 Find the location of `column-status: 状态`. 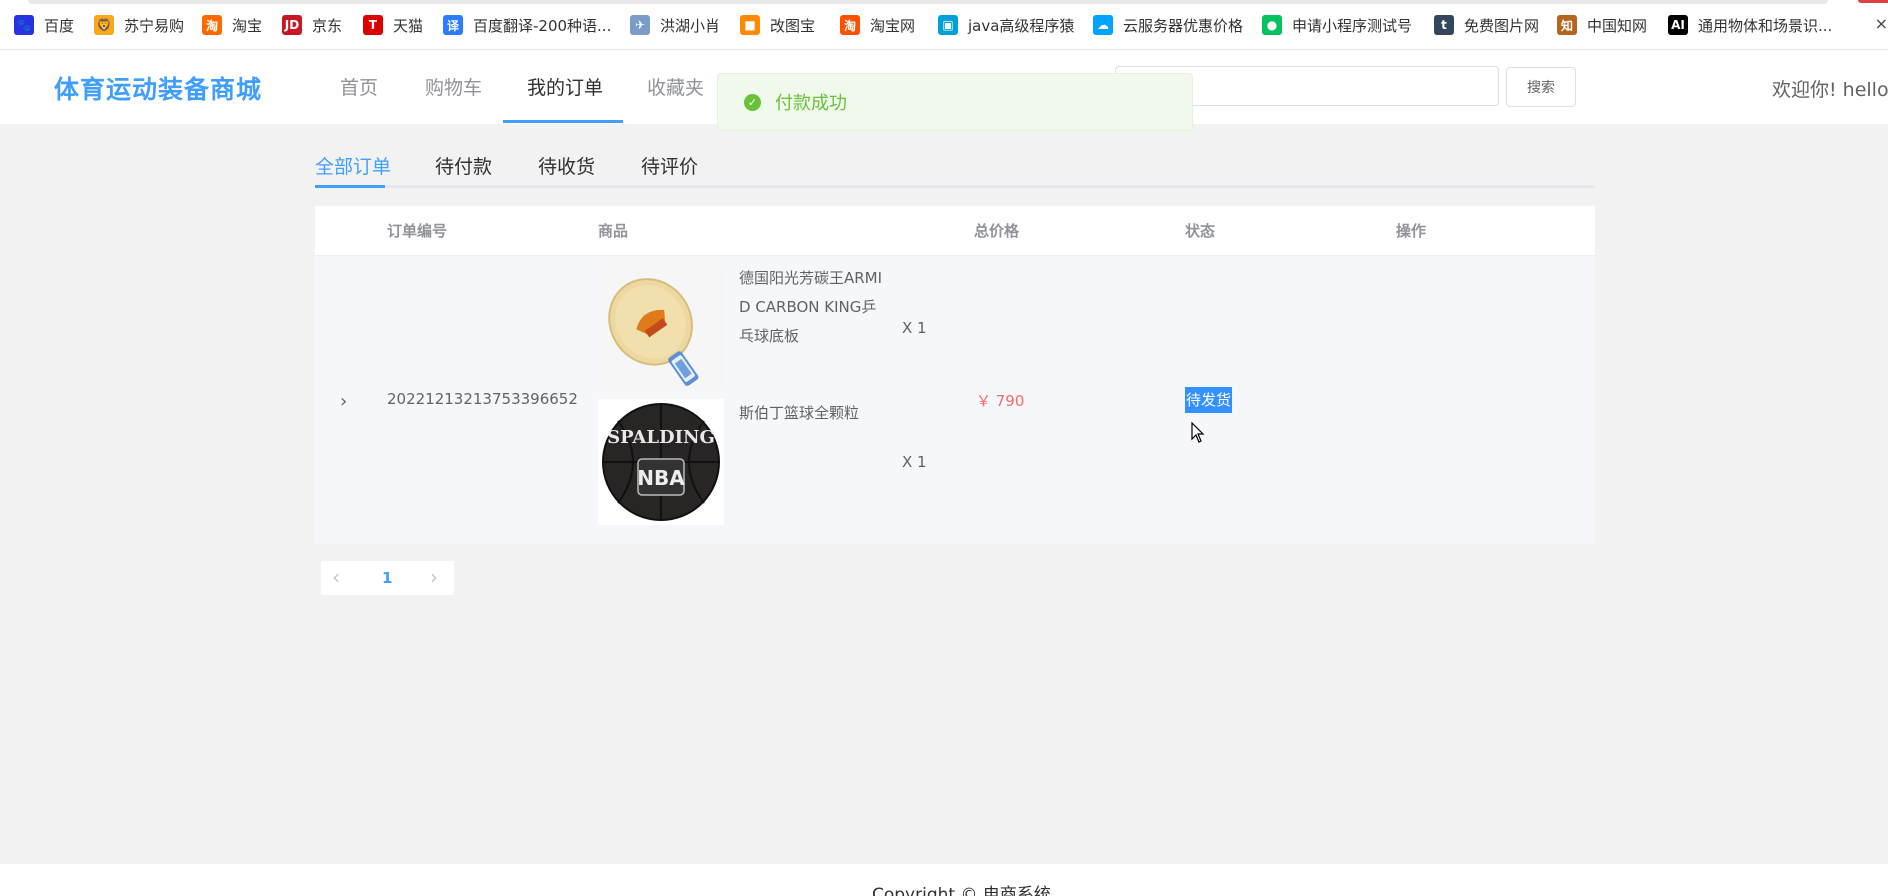

column-status: 状态 is located at coordinates (1200, 231).